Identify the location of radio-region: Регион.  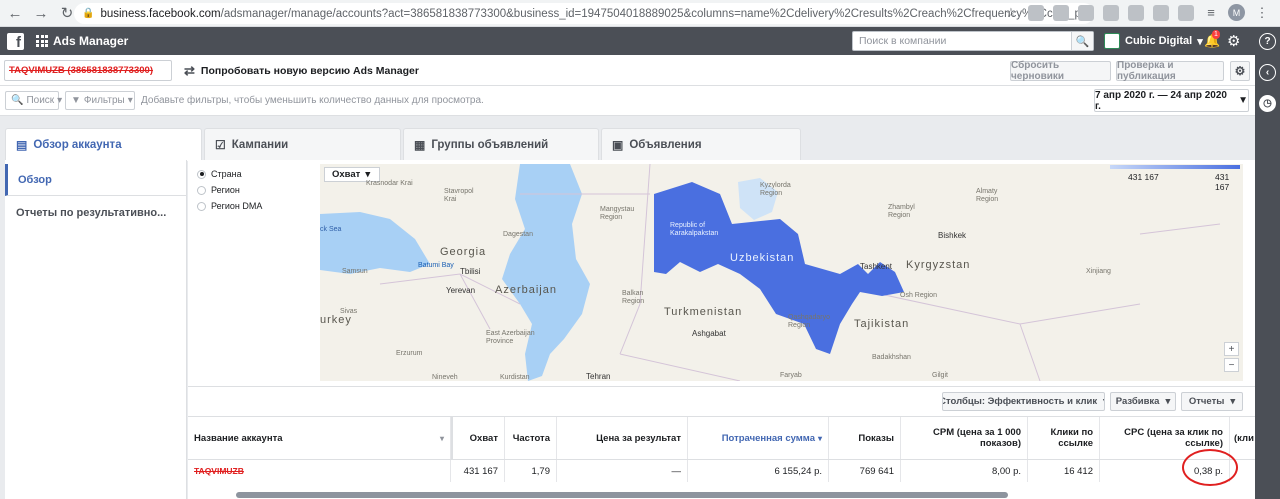
(229, 190).